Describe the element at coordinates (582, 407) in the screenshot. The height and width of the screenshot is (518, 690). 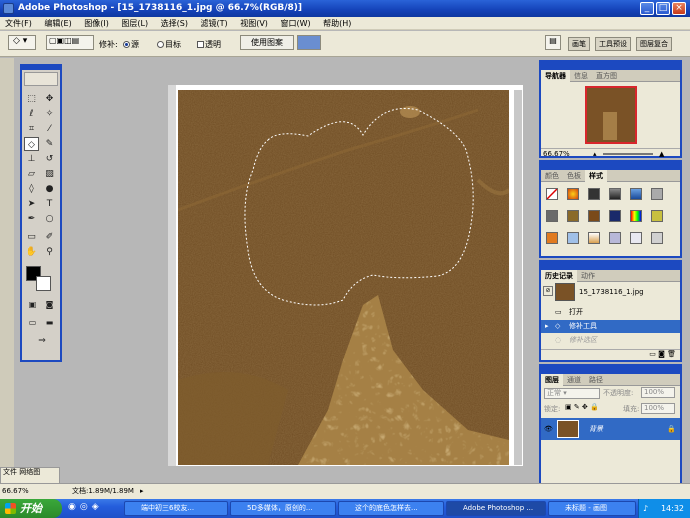
I see `lock-icons: ▣ ✎ ✥ 🔒` at that location.